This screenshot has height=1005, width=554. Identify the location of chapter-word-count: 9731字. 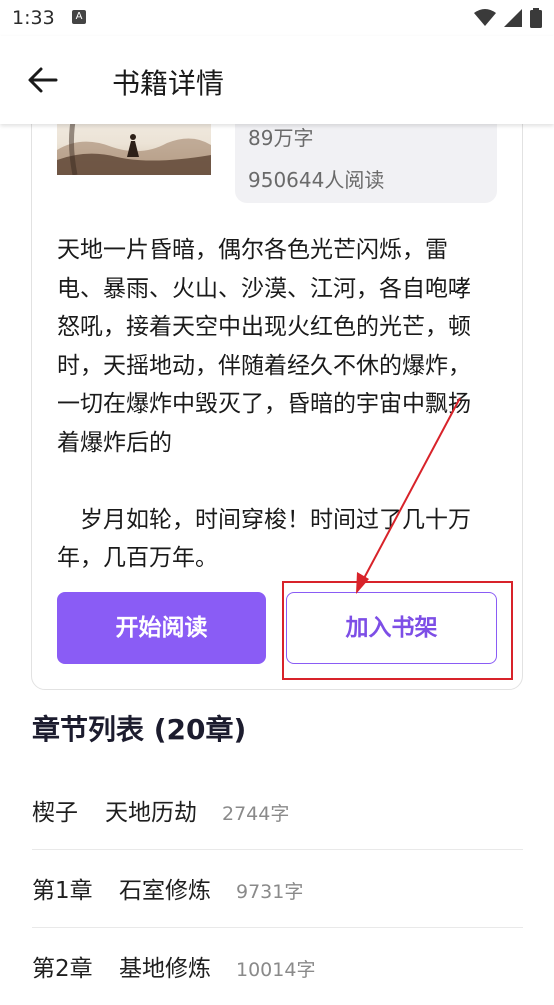
(270, 892).